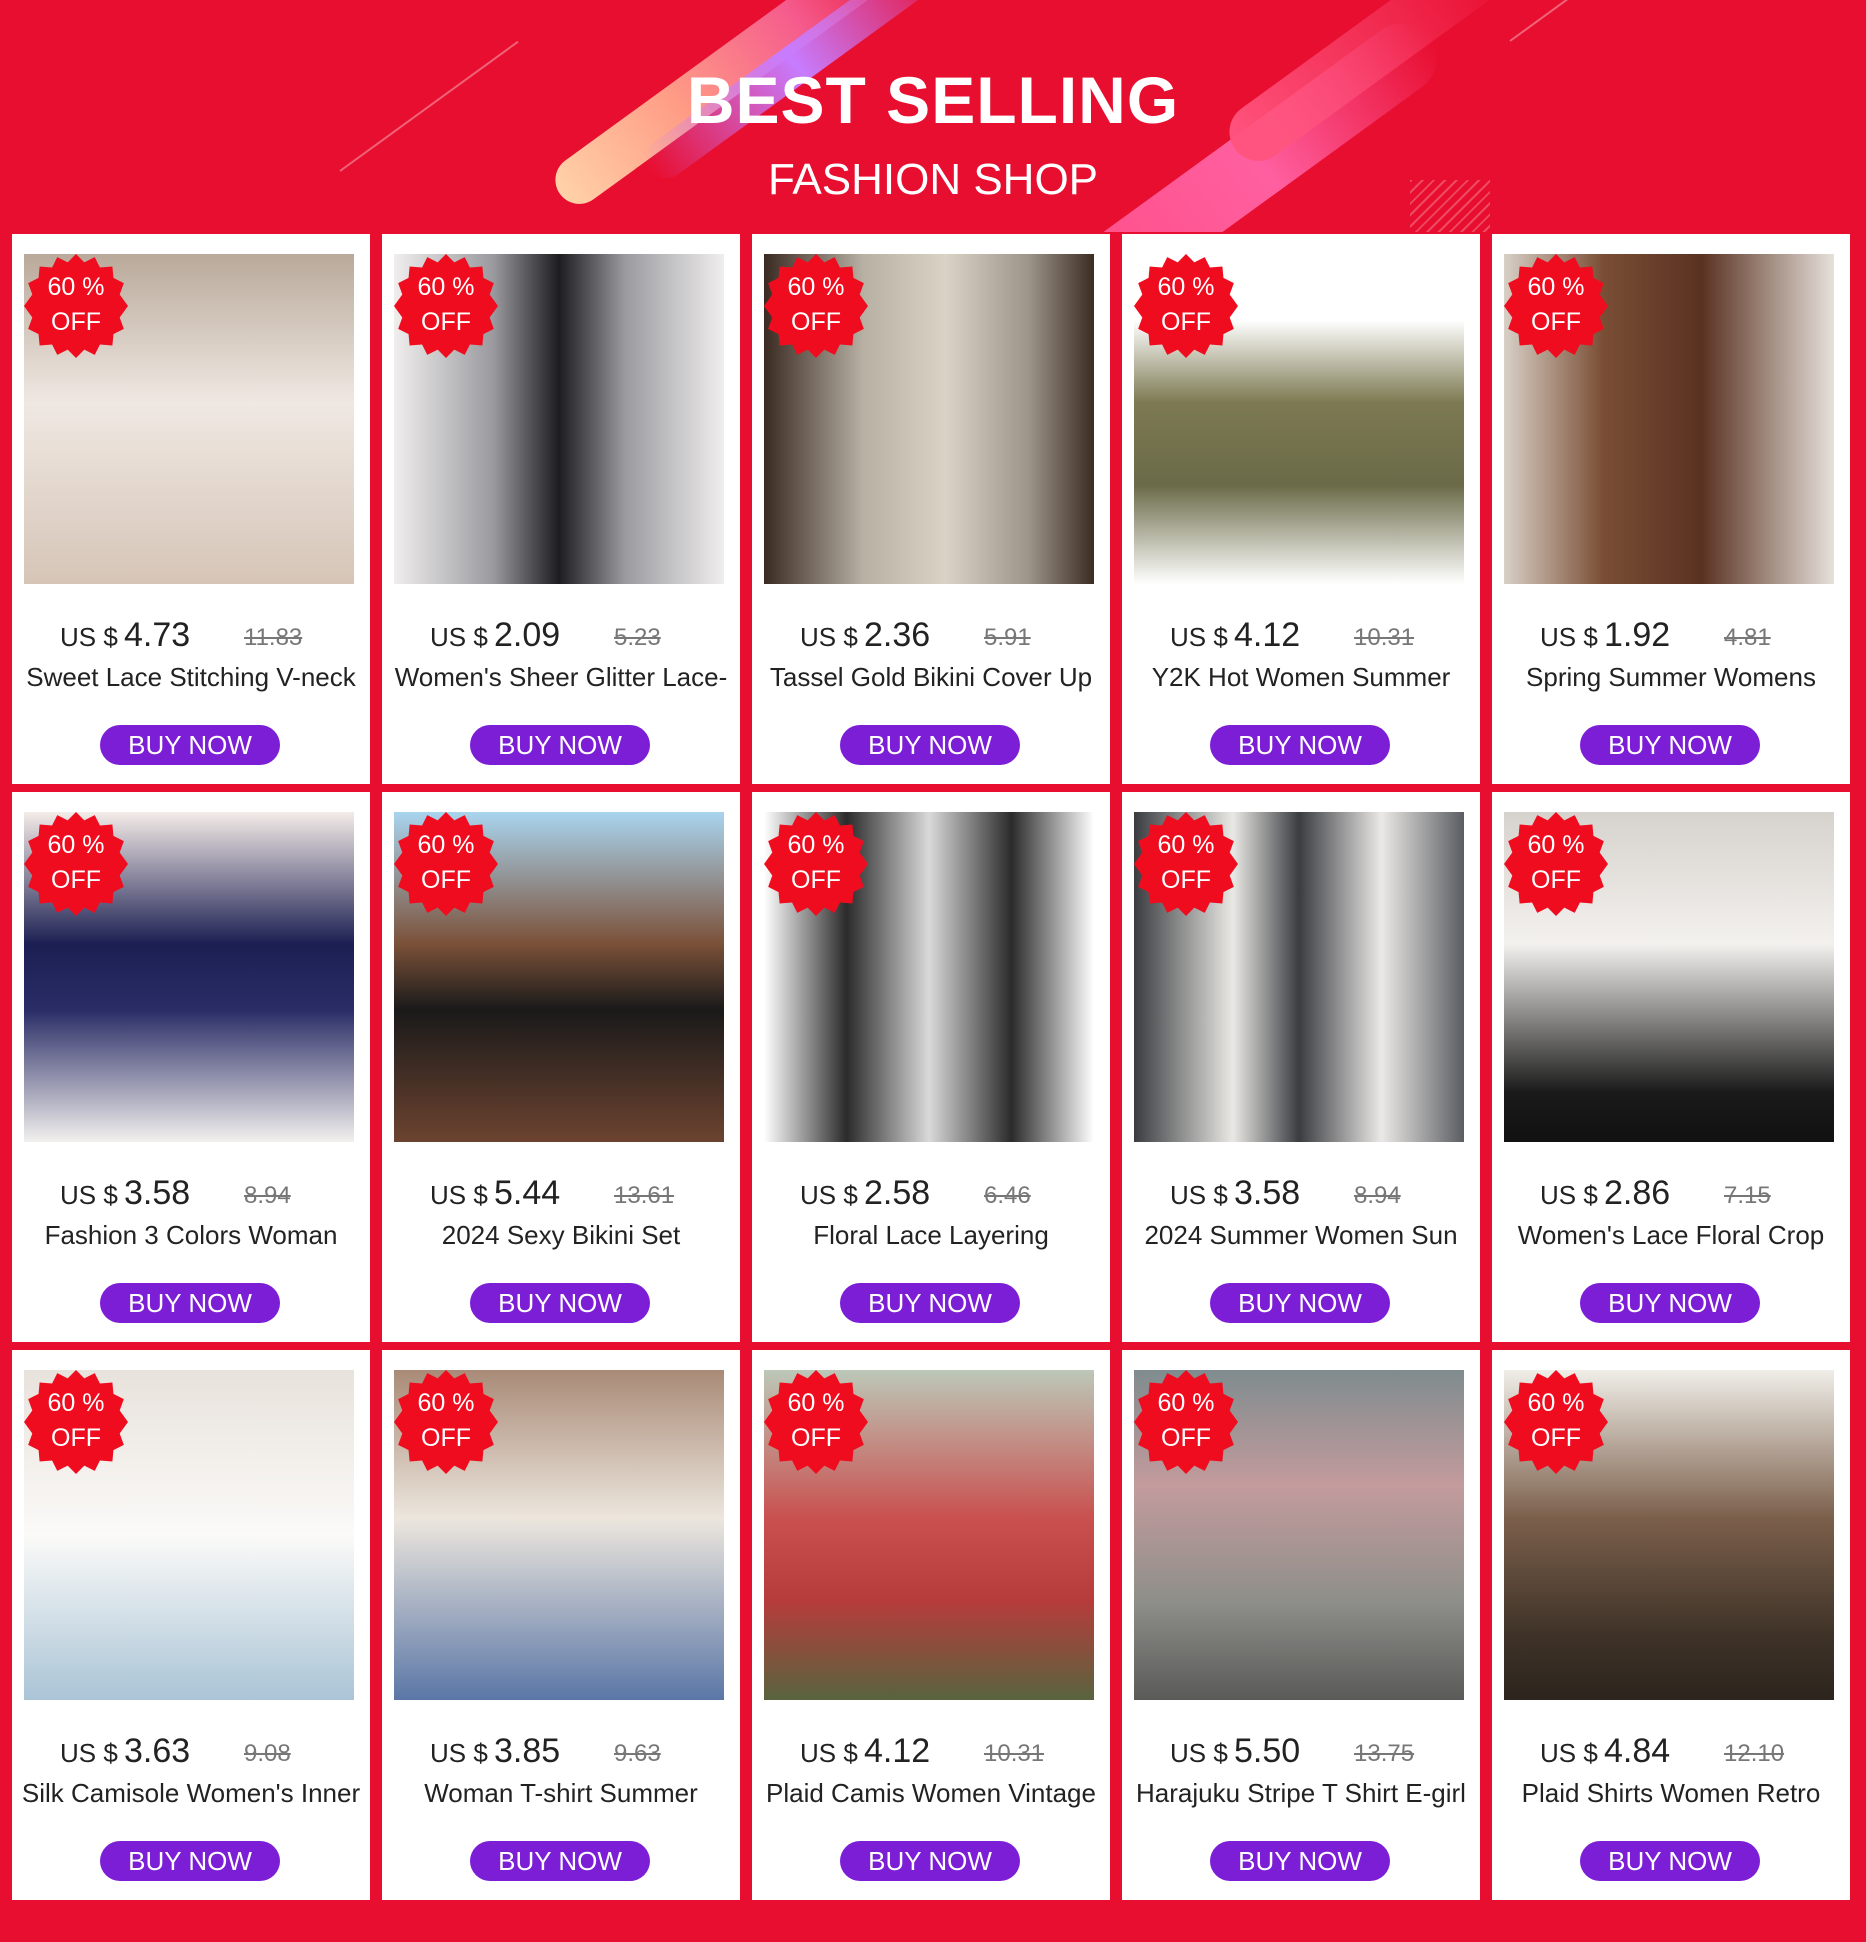  I want to click on page-title: BEST SELLING, so click(933, 100).